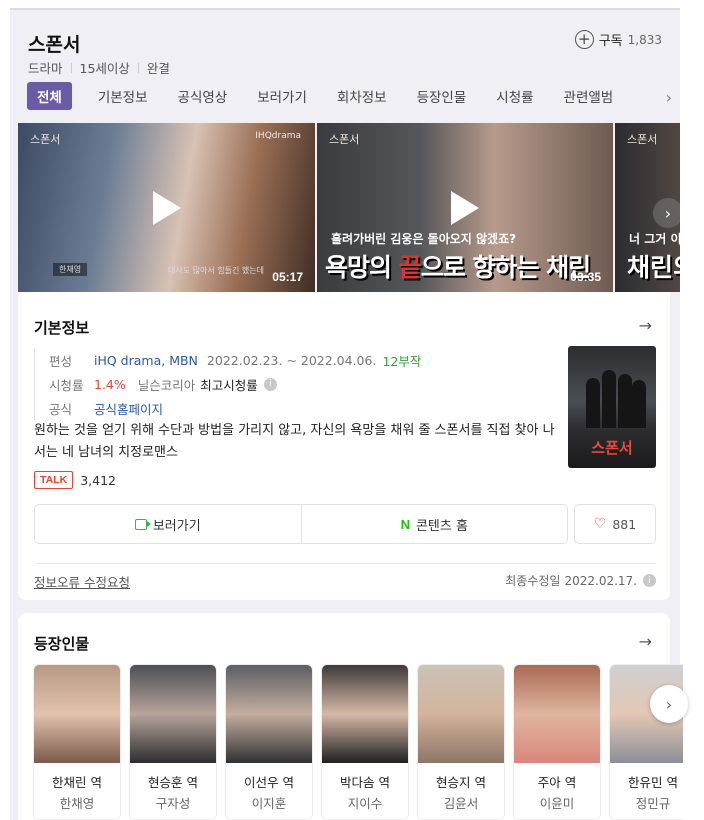 The image size is (704, 820). What do you see at coordinates (600, 524) in the screenshot?
I see `heart-icon: ♡` at bounding box center [600, 524].